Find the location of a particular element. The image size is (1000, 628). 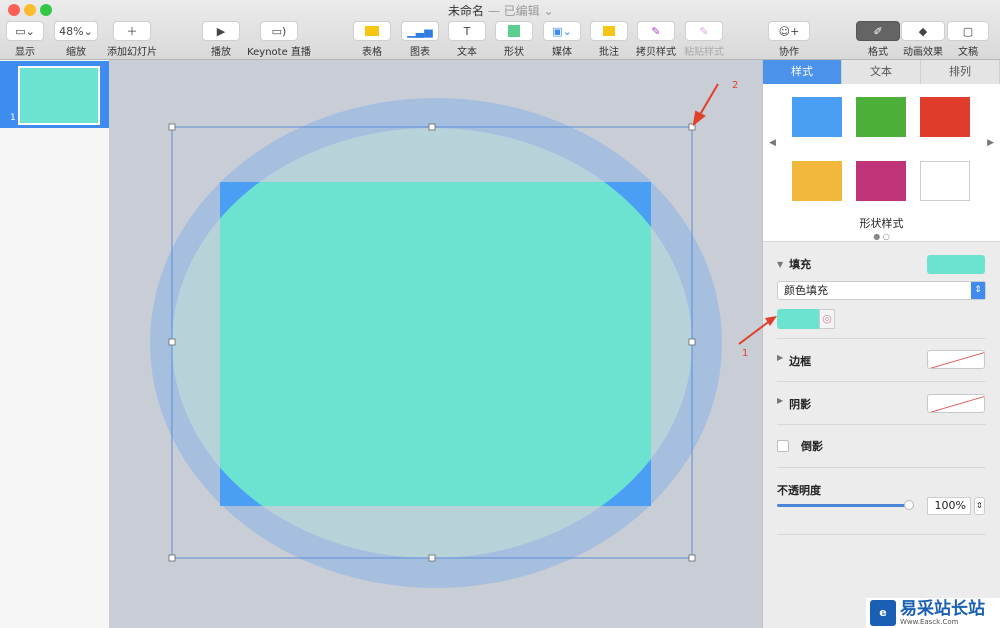

slider-knob is located at coordinates (909, 505).